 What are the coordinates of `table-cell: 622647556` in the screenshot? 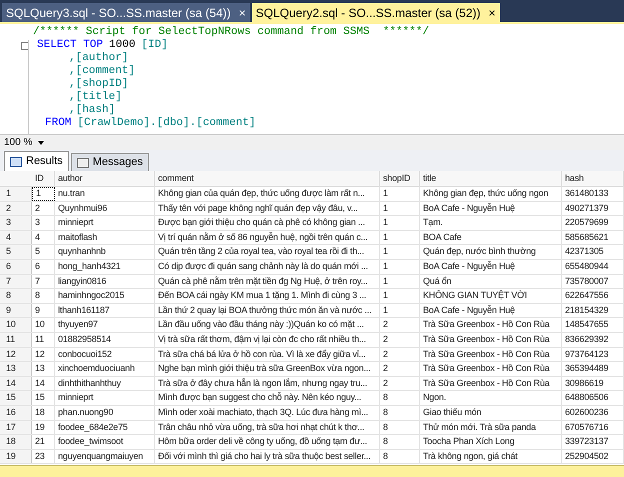 It's located at (593, 296).